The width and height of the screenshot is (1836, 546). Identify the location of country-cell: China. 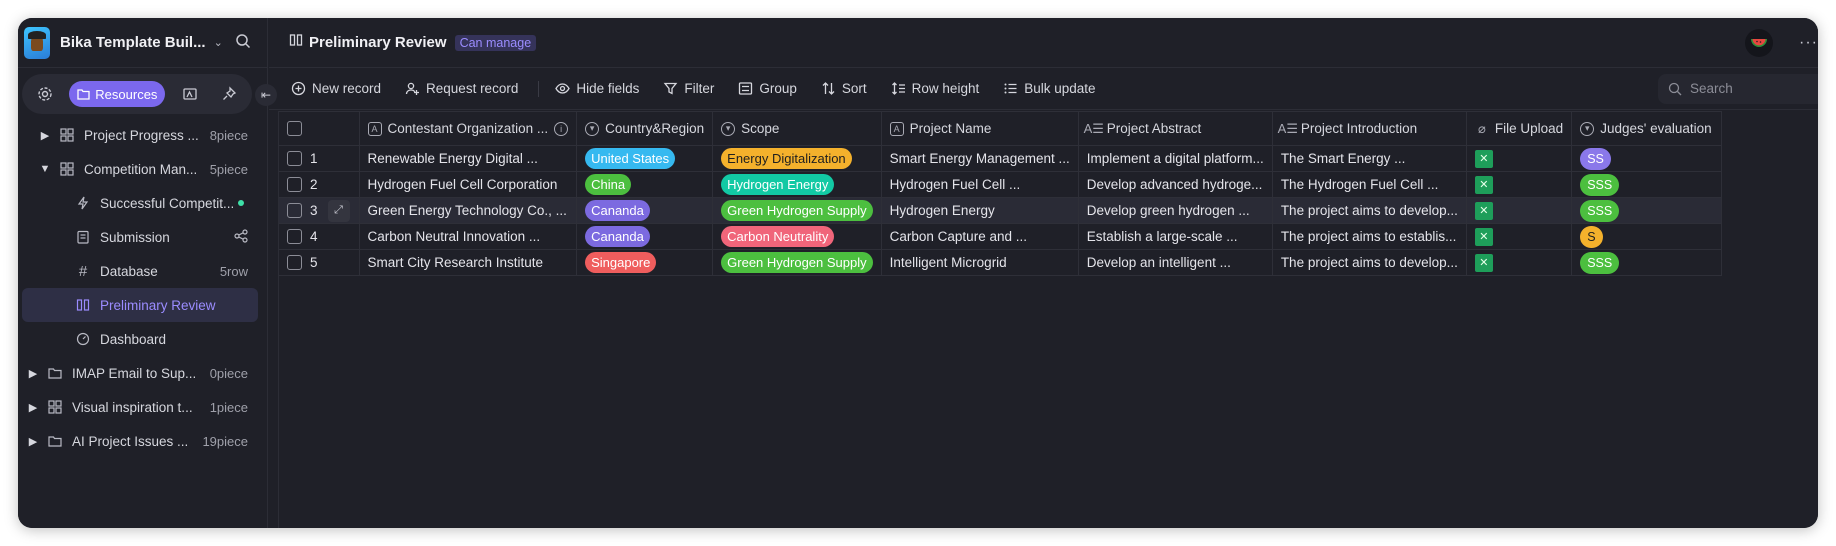
(645, 184).